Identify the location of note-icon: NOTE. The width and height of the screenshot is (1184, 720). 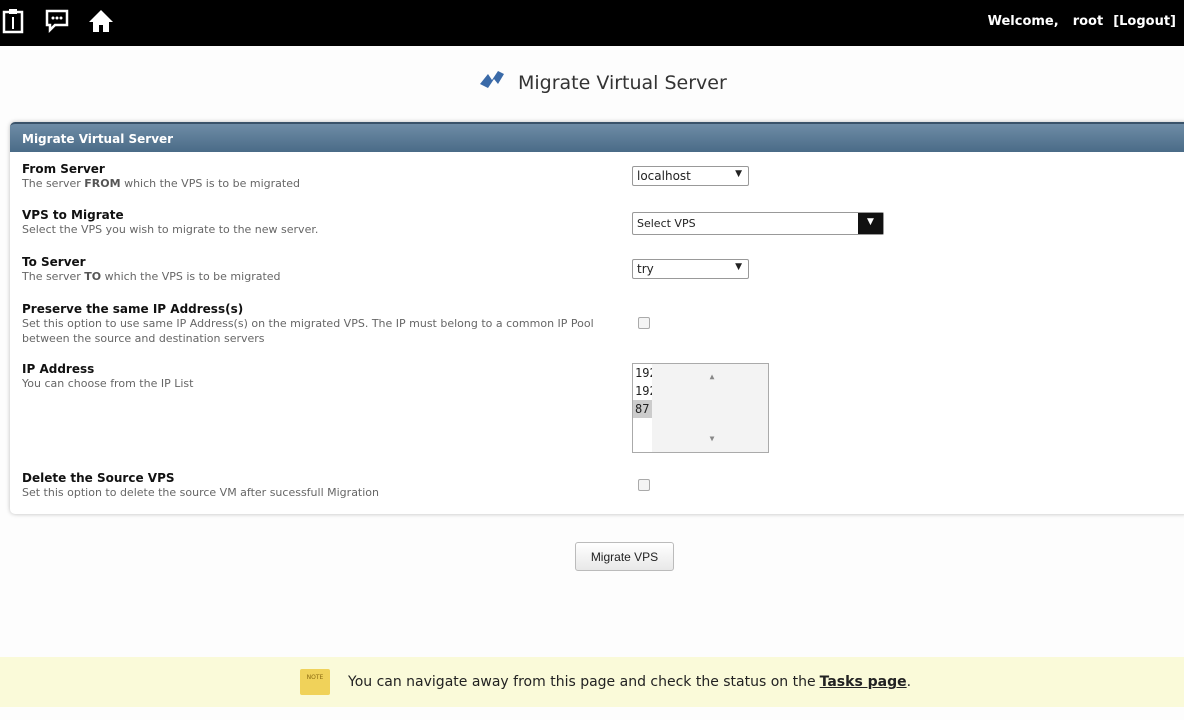
(315, 682).